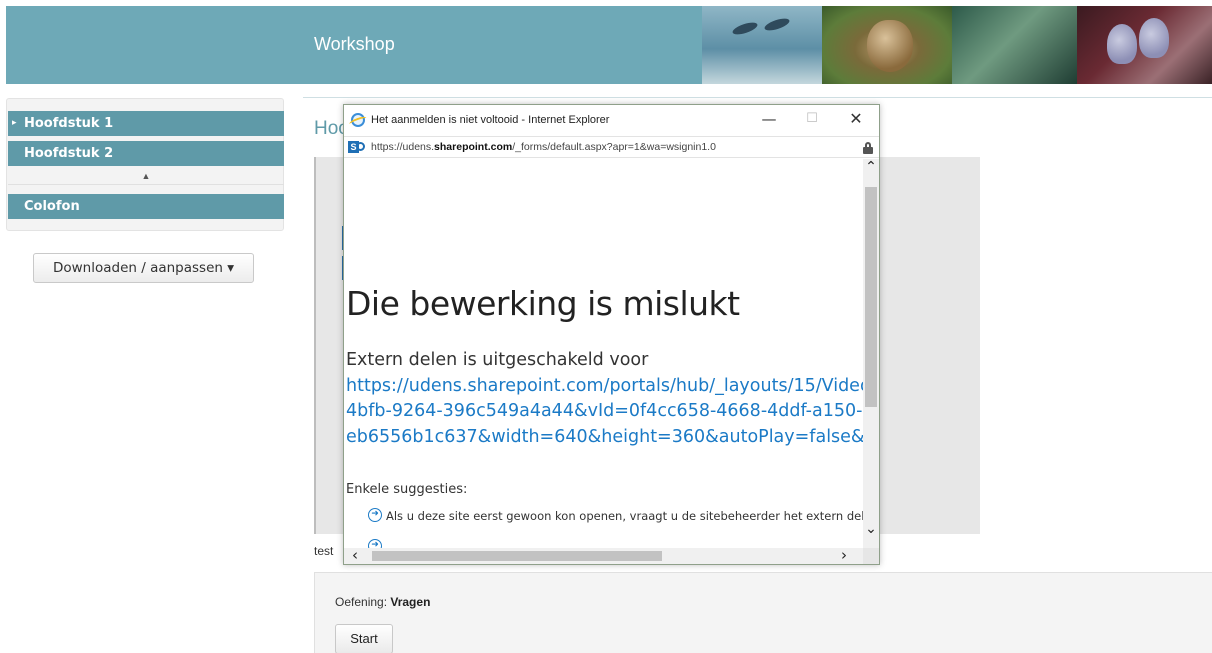  Describe the element at coordinates (871, 297) in the screenshot. I see `vertical-scroll-thumb` at that location.